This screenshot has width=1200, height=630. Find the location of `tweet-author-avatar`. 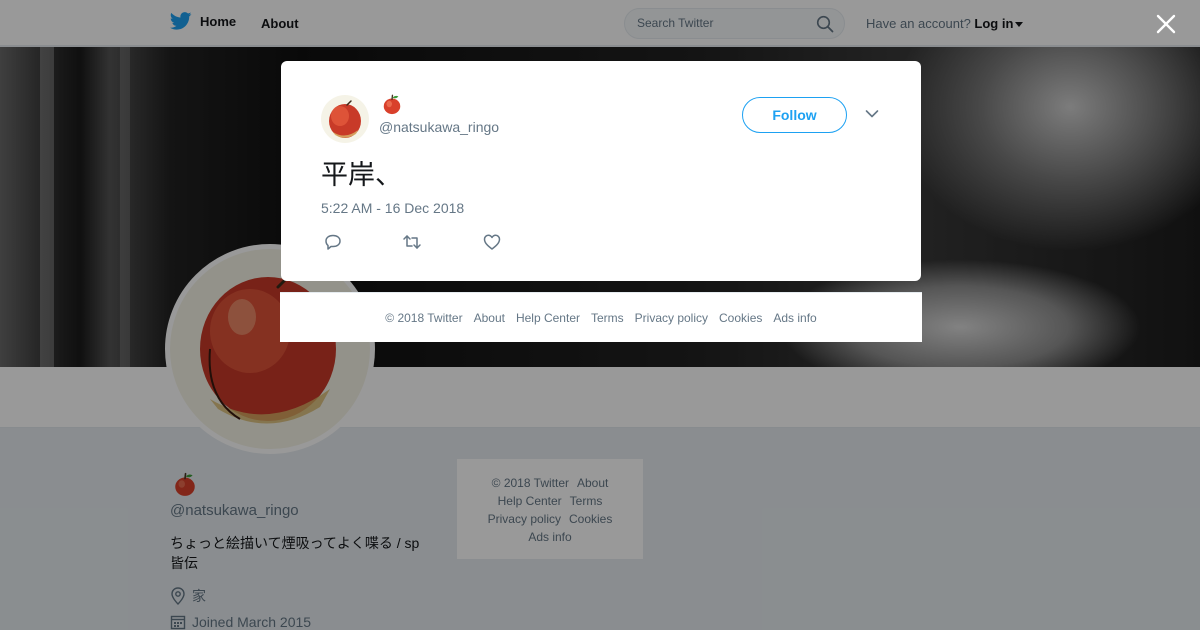

tweet-author-avatar is located at coordinates (345, 119).